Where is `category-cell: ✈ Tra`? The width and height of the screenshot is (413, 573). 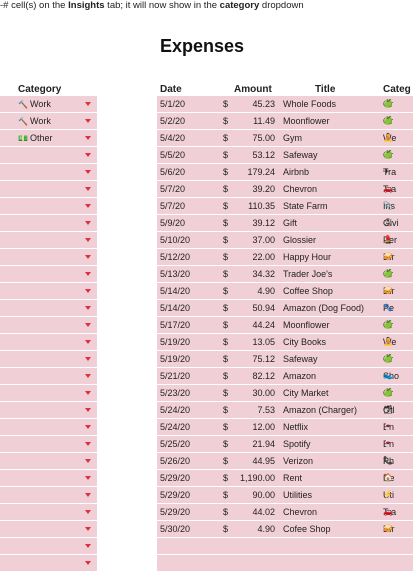
category-cell: ✈ Tra is located at coordinates (389, 172).